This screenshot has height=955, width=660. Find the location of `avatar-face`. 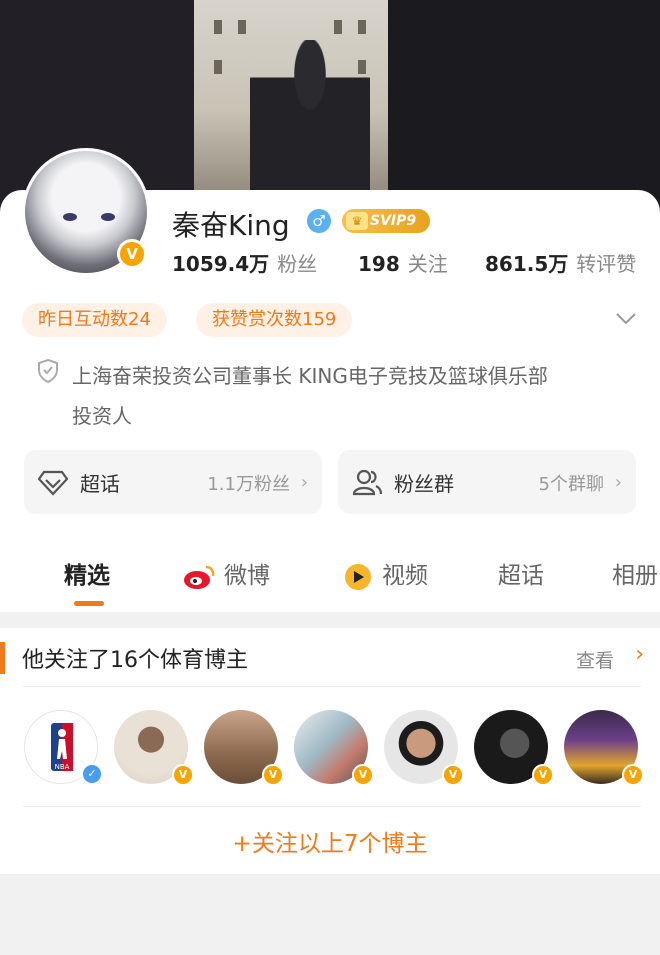

avatar-face is located at coordinates (89, 218).